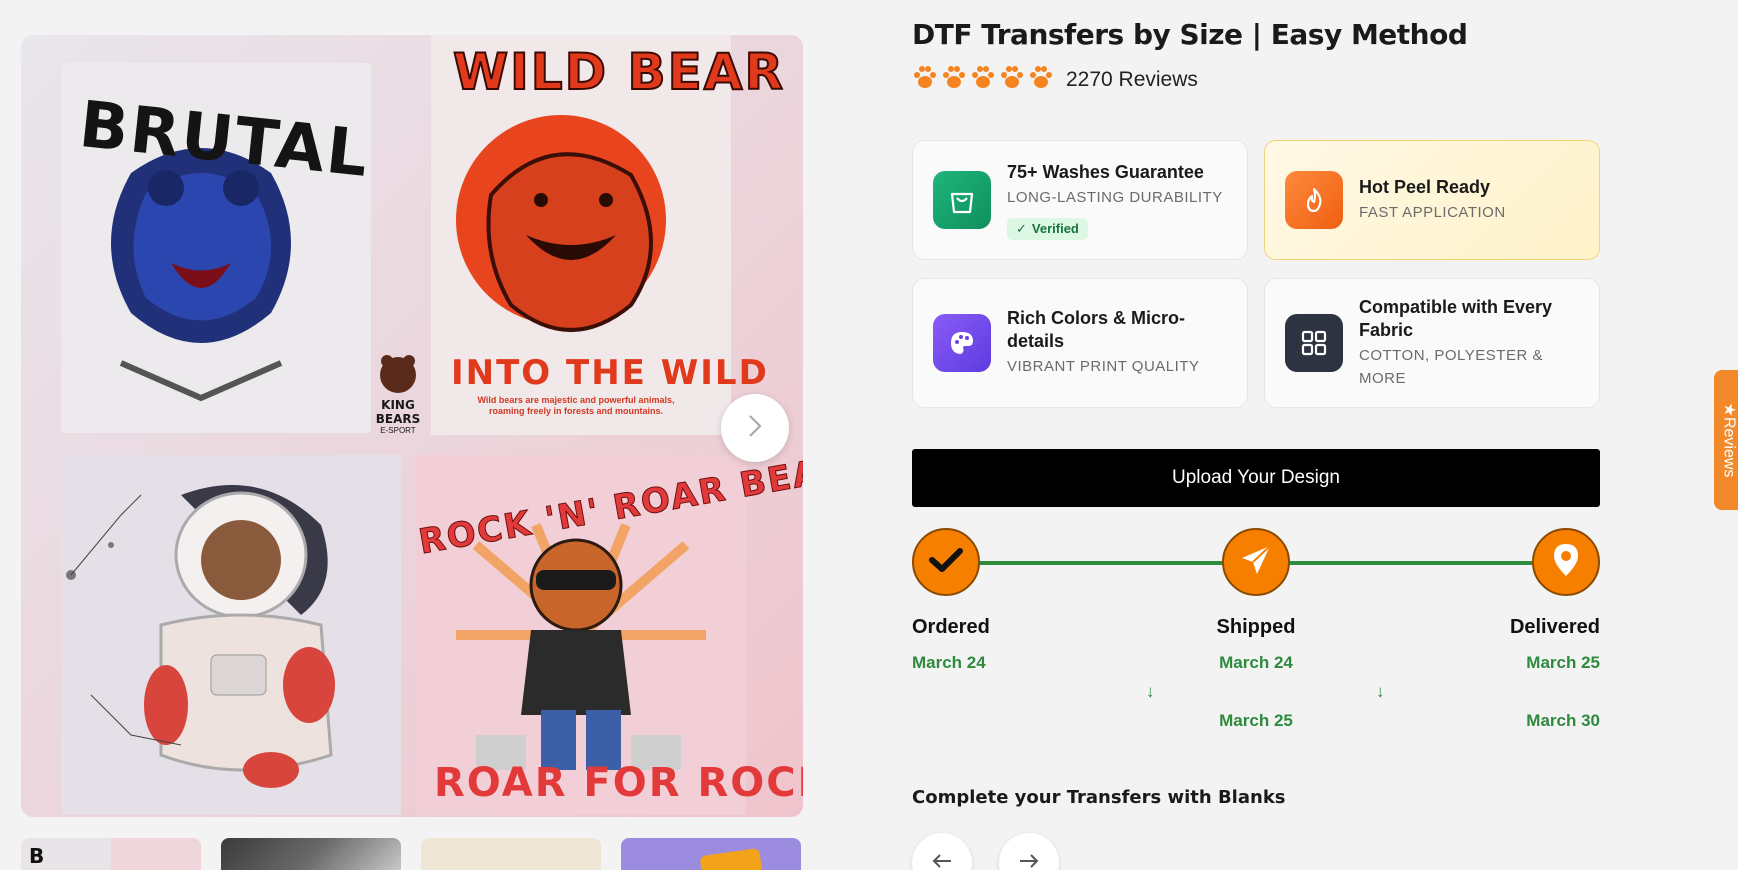 This screenshot has width=1738, height=870. I want to click on ordered-label: Ordered, so click(951, 627).